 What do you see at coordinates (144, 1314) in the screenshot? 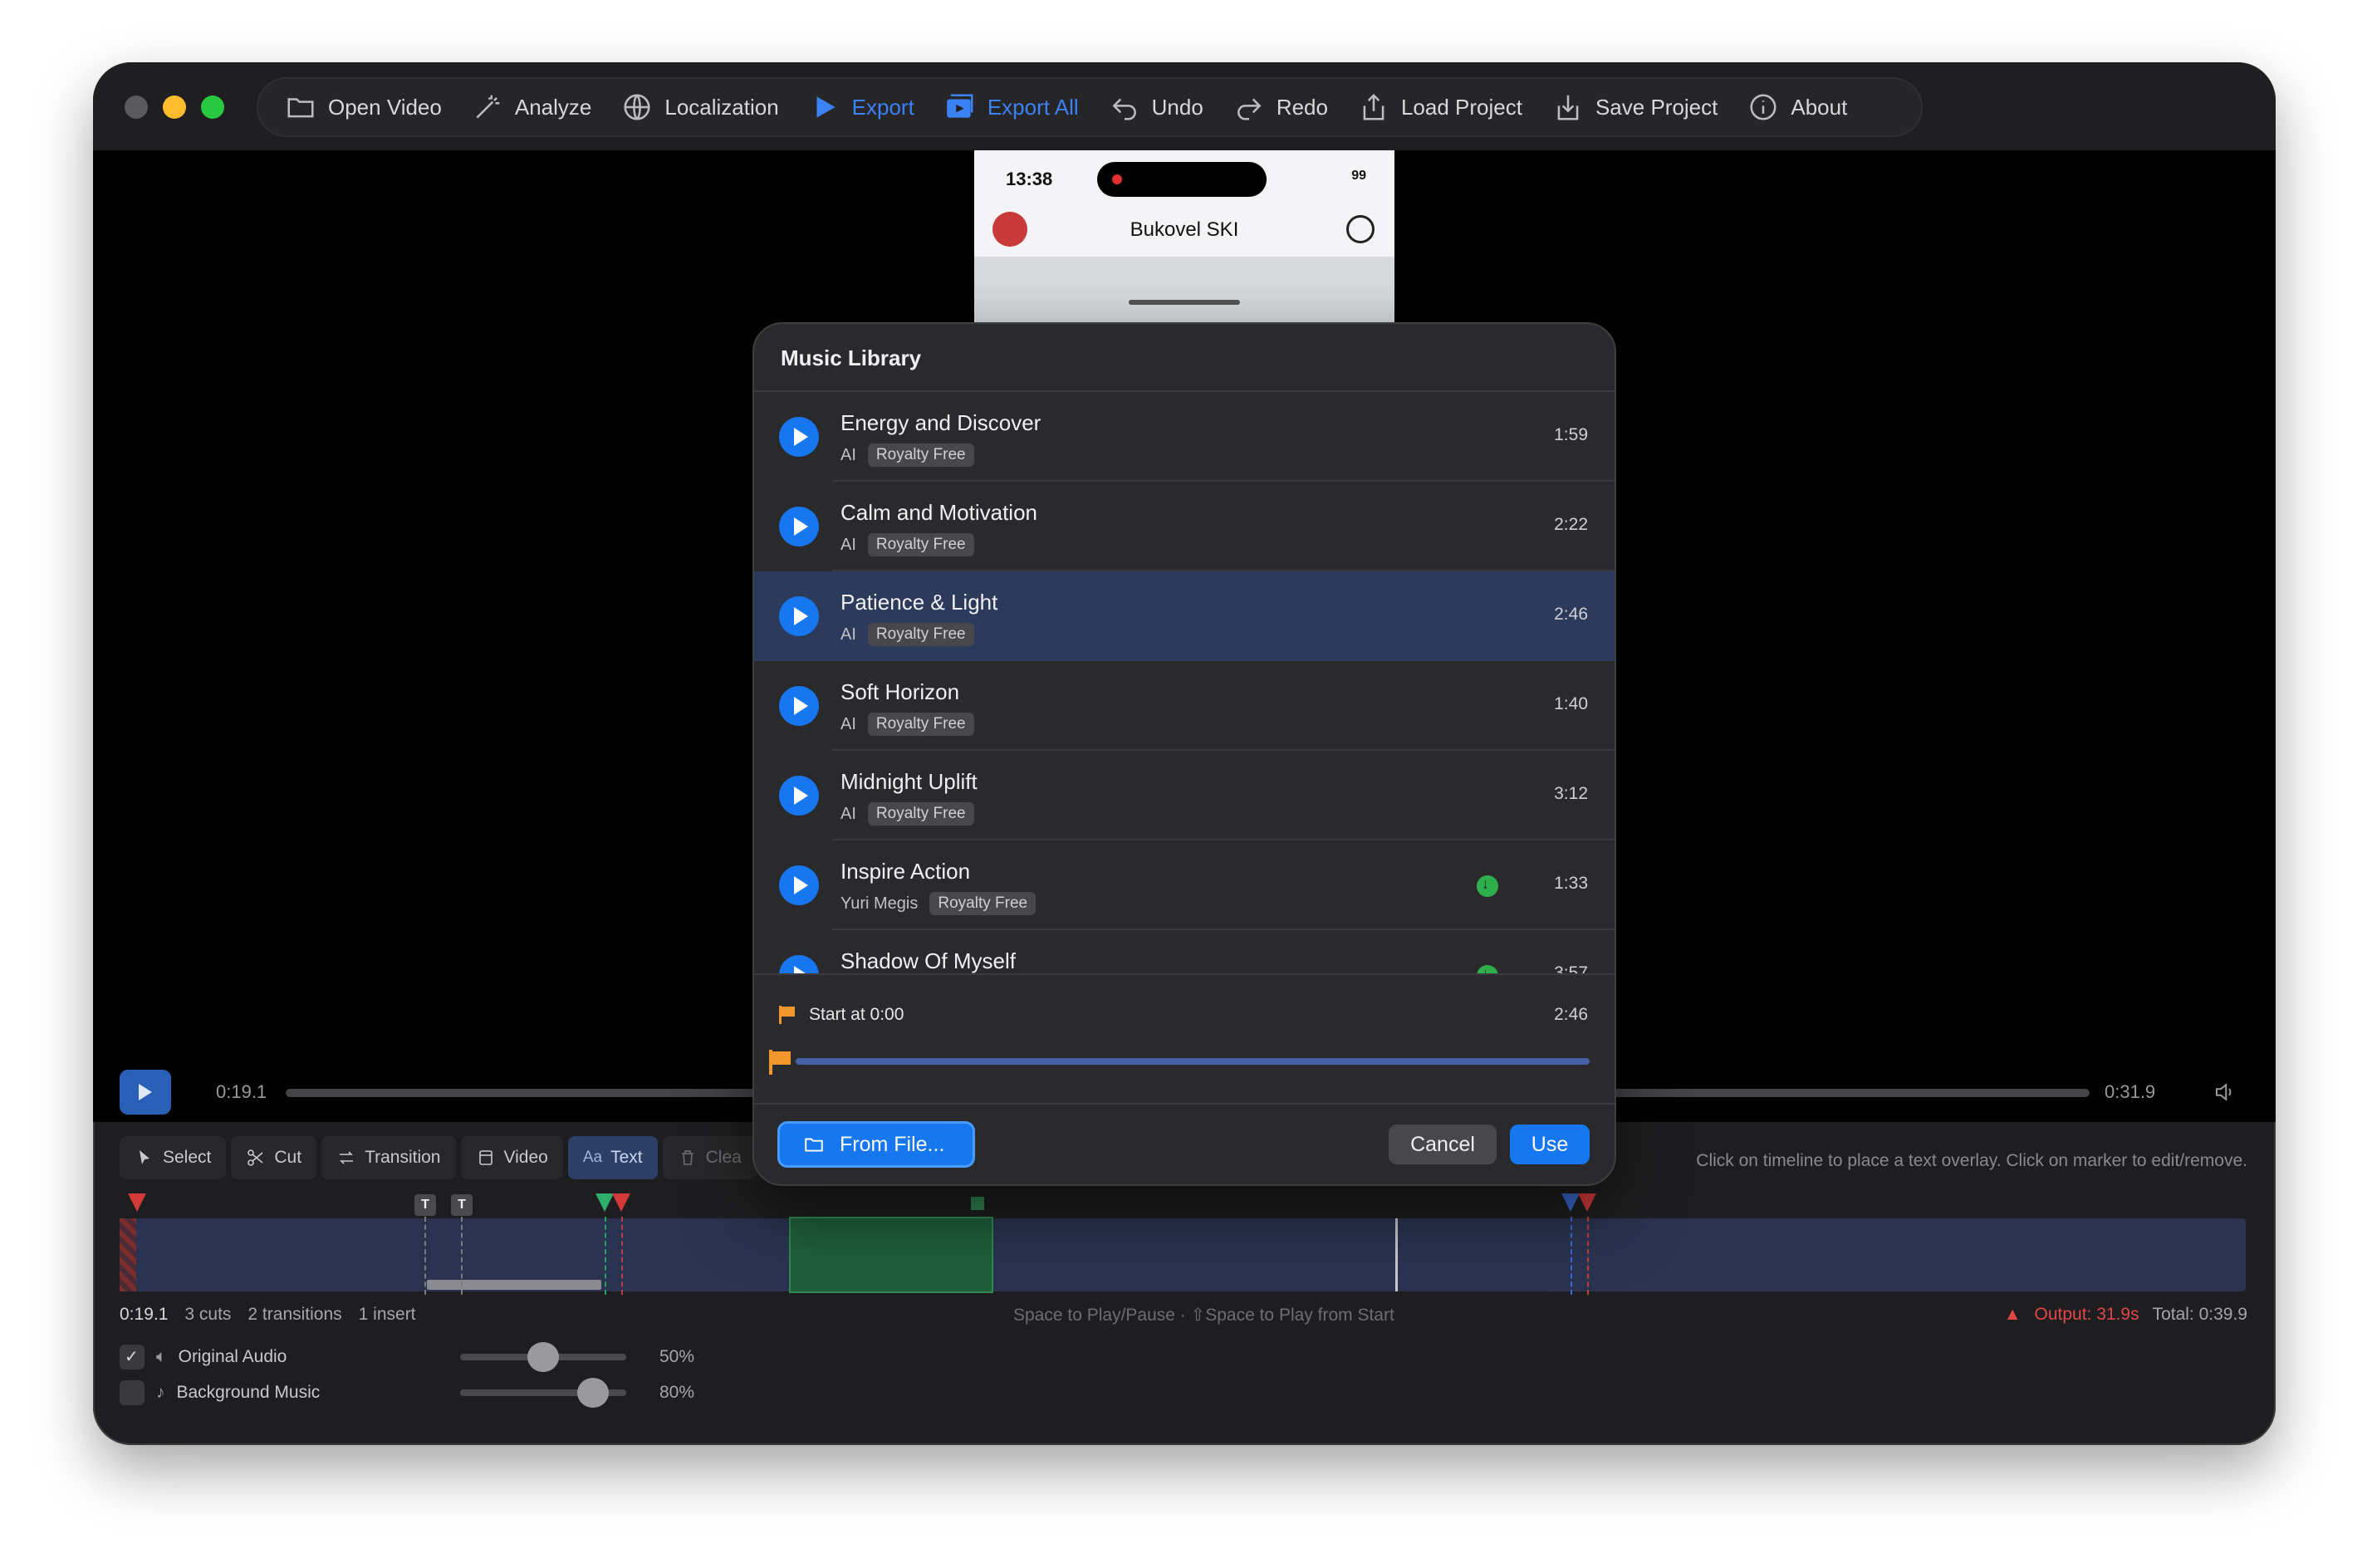
I see `stats-time: 0:19.1` at bounding box center [144, 1314].